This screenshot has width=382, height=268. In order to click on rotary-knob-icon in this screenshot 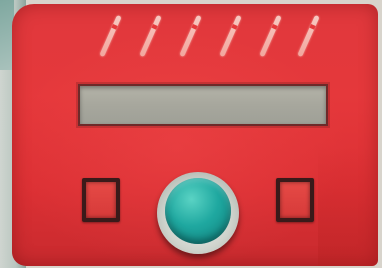, I will do `click(198, 211)`.